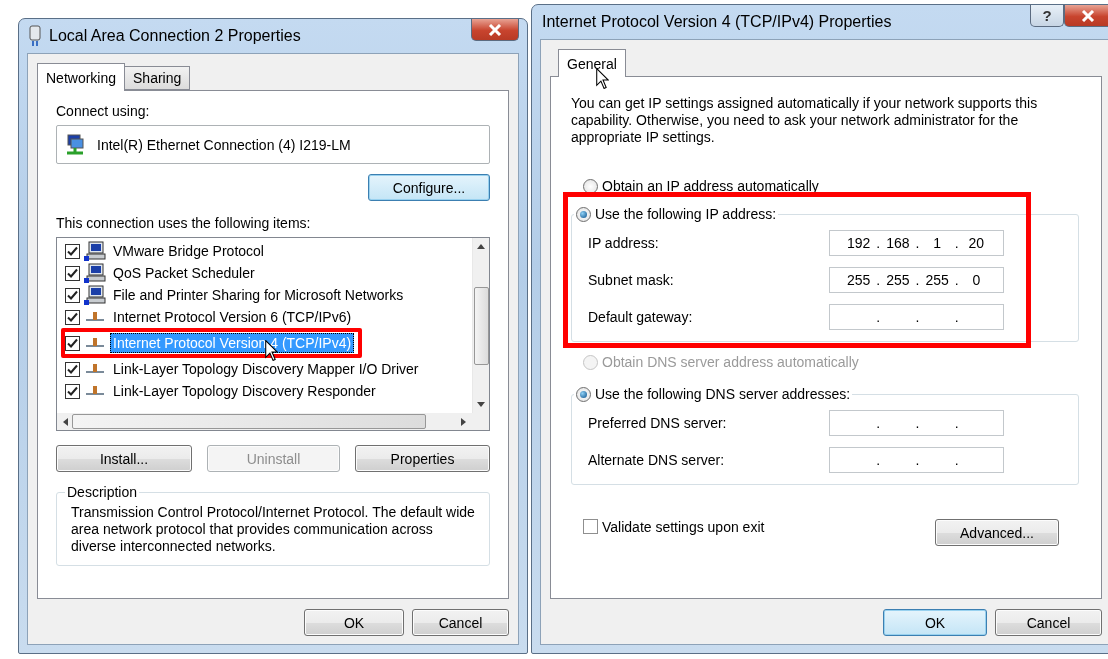 Image resolution: width=1108 pixels, height=659 pixels. Describe the element at coordinates (184, 223) in the screenshot. I see `section-label: This connection uses the following items:` at that location.